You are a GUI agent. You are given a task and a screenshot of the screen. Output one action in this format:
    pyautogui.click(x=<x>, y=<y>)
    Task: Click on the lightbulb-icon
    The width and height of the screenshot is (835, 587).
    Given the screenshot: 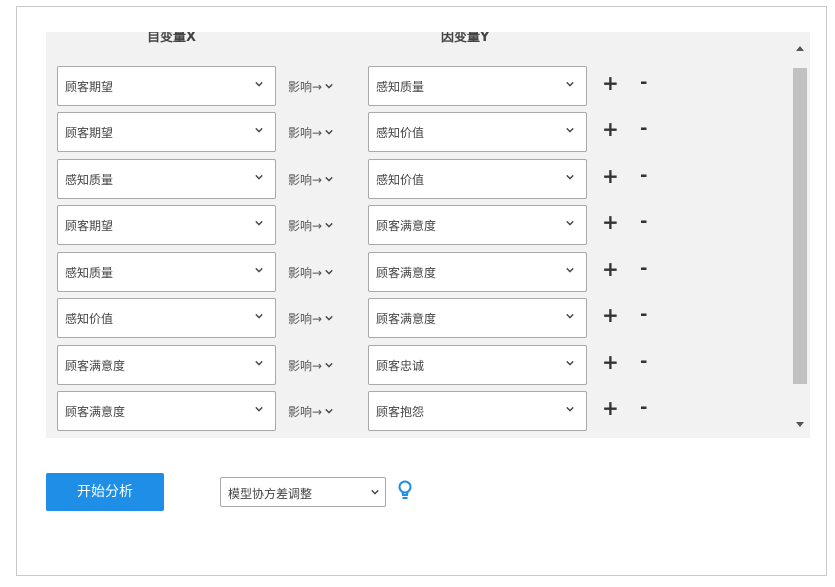 What is the action you would take?
    pyautogui.click(x=405, y=491)
    